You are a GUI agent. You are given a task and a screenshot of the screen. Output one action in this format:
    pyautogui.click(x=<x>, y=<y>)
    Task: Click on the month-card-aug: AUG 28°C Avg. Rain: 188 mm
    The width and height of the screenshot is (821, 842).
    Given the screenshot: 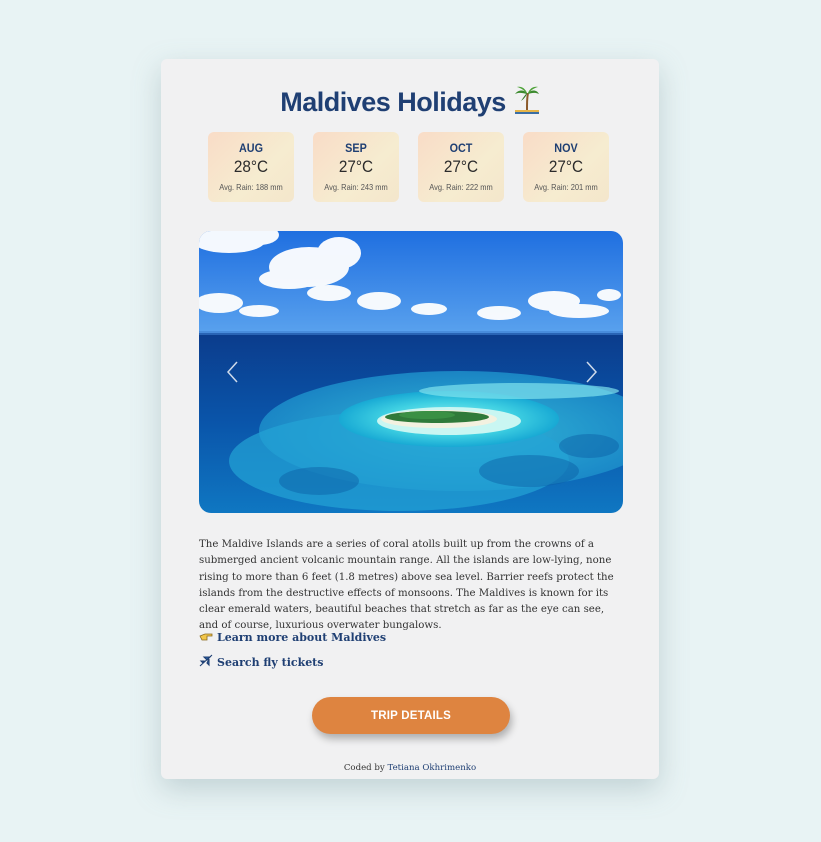 What is the action you would take?
    pyautogui.click(x=251, y=167)
    